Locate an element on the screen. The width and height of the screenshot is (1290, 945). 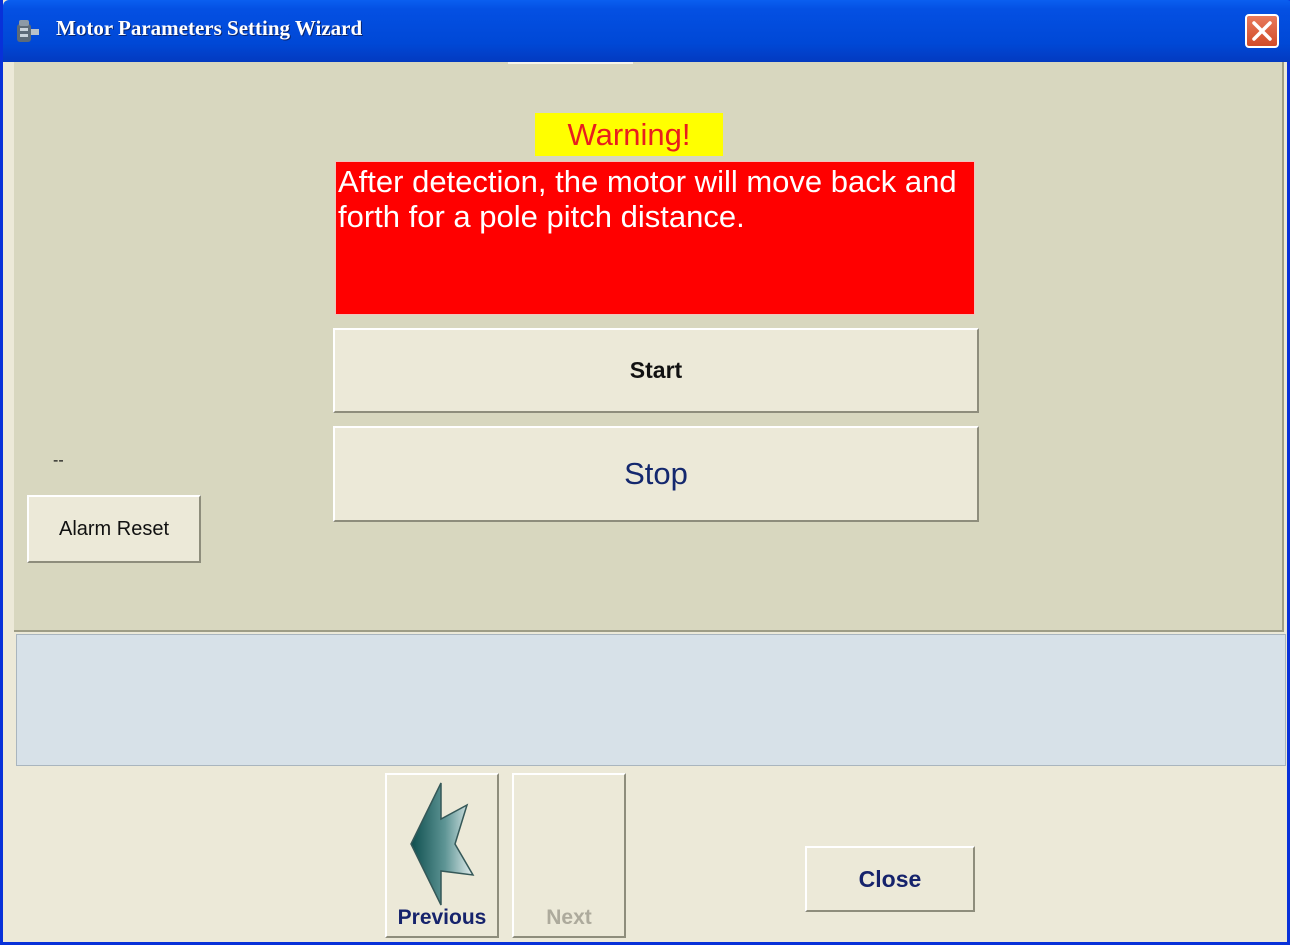
close-x-icon is located at coordinates (1262, 31).